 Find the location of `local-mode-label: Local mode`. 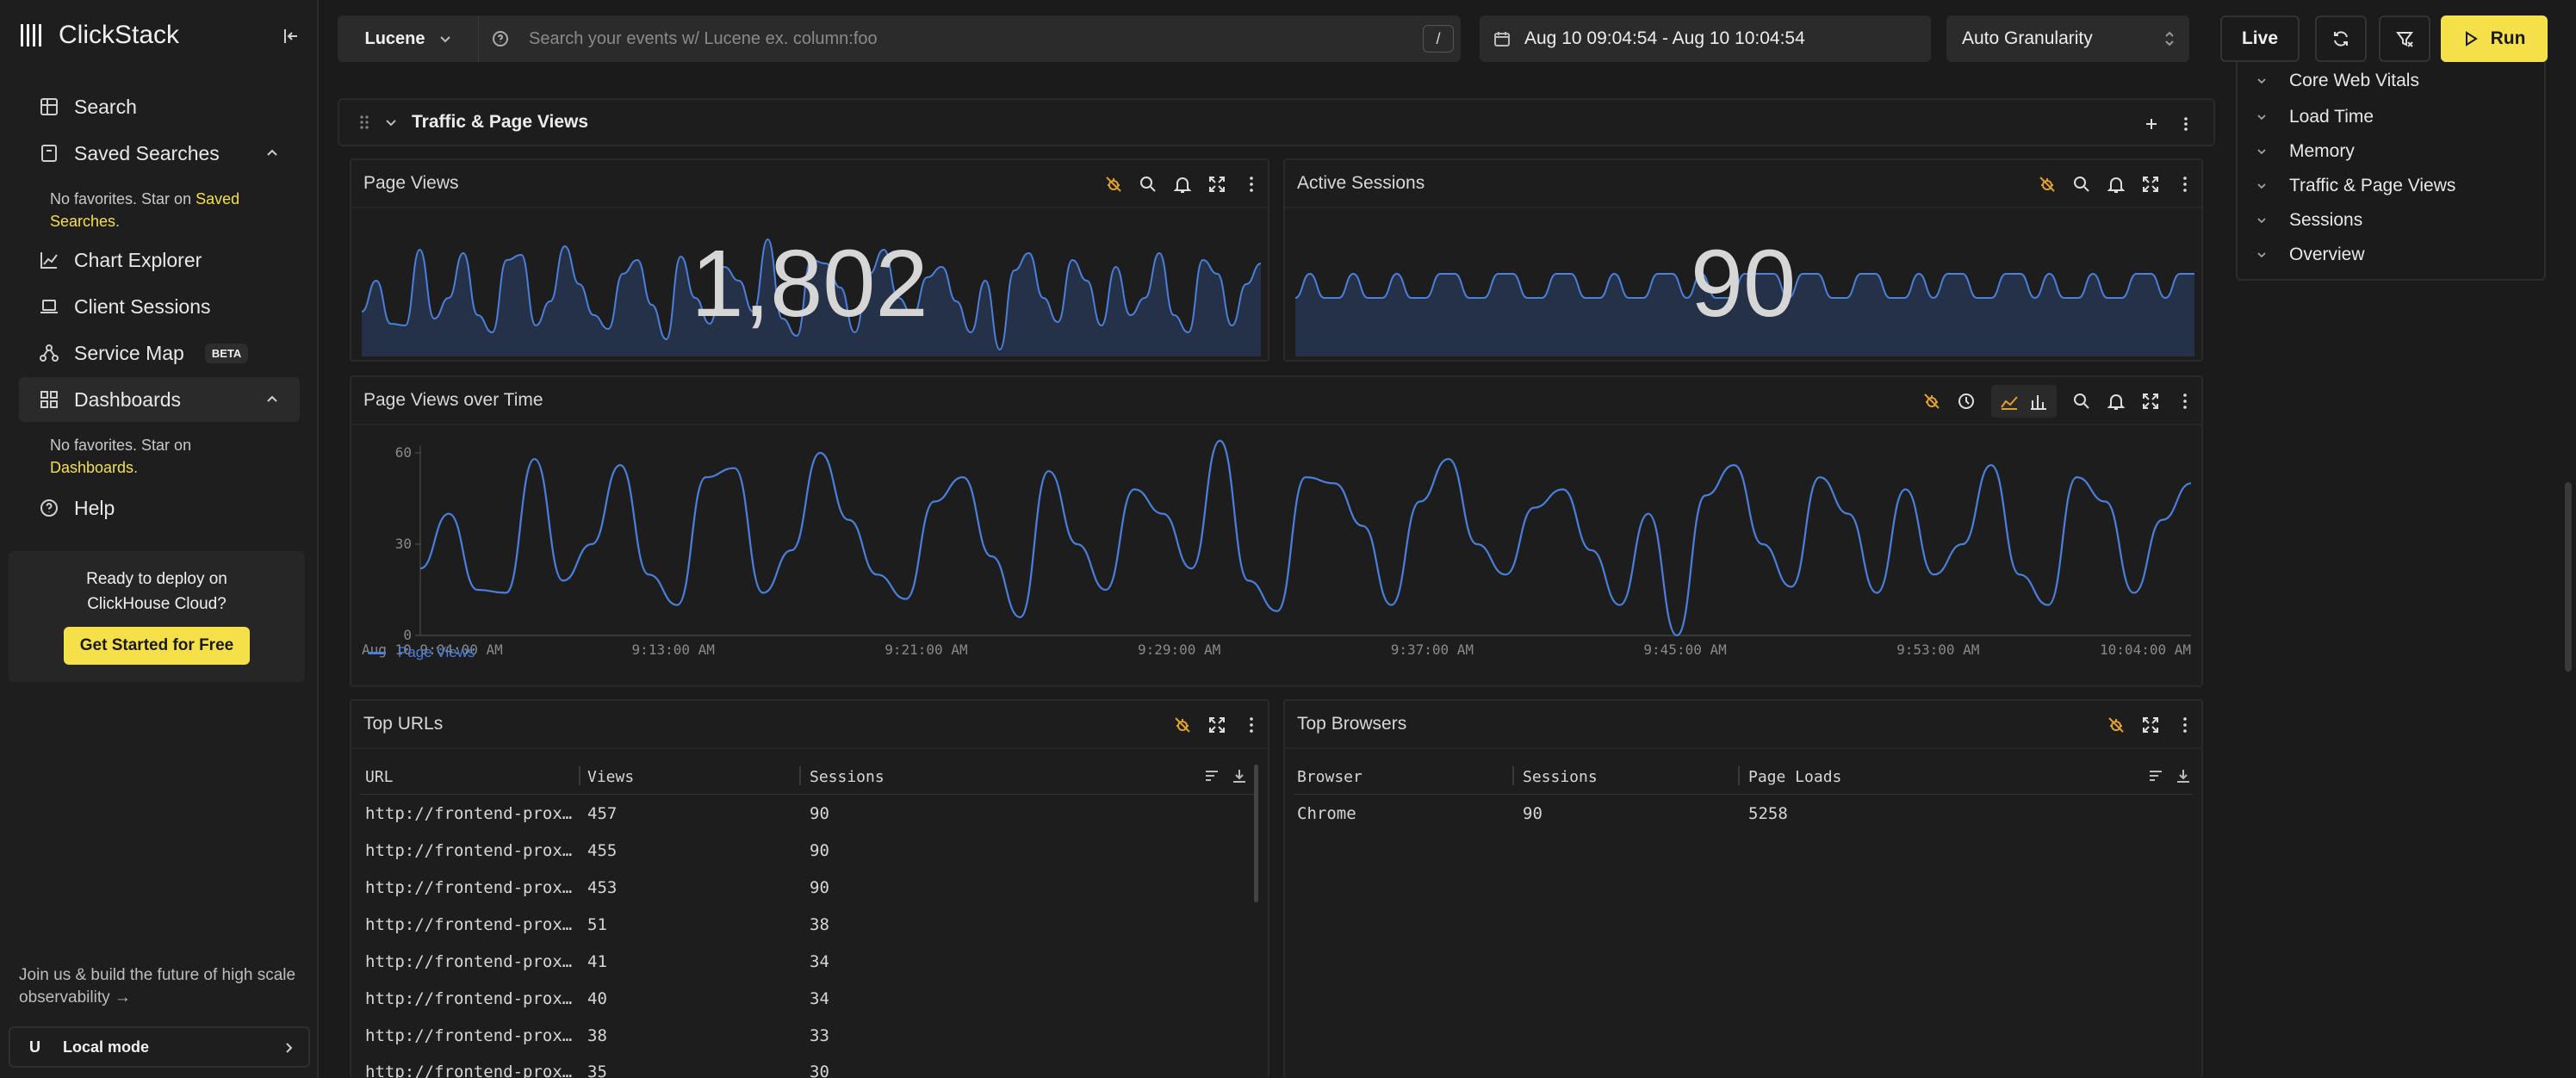

local-mode-label: Local mode is located at coordinates (106, 1047).